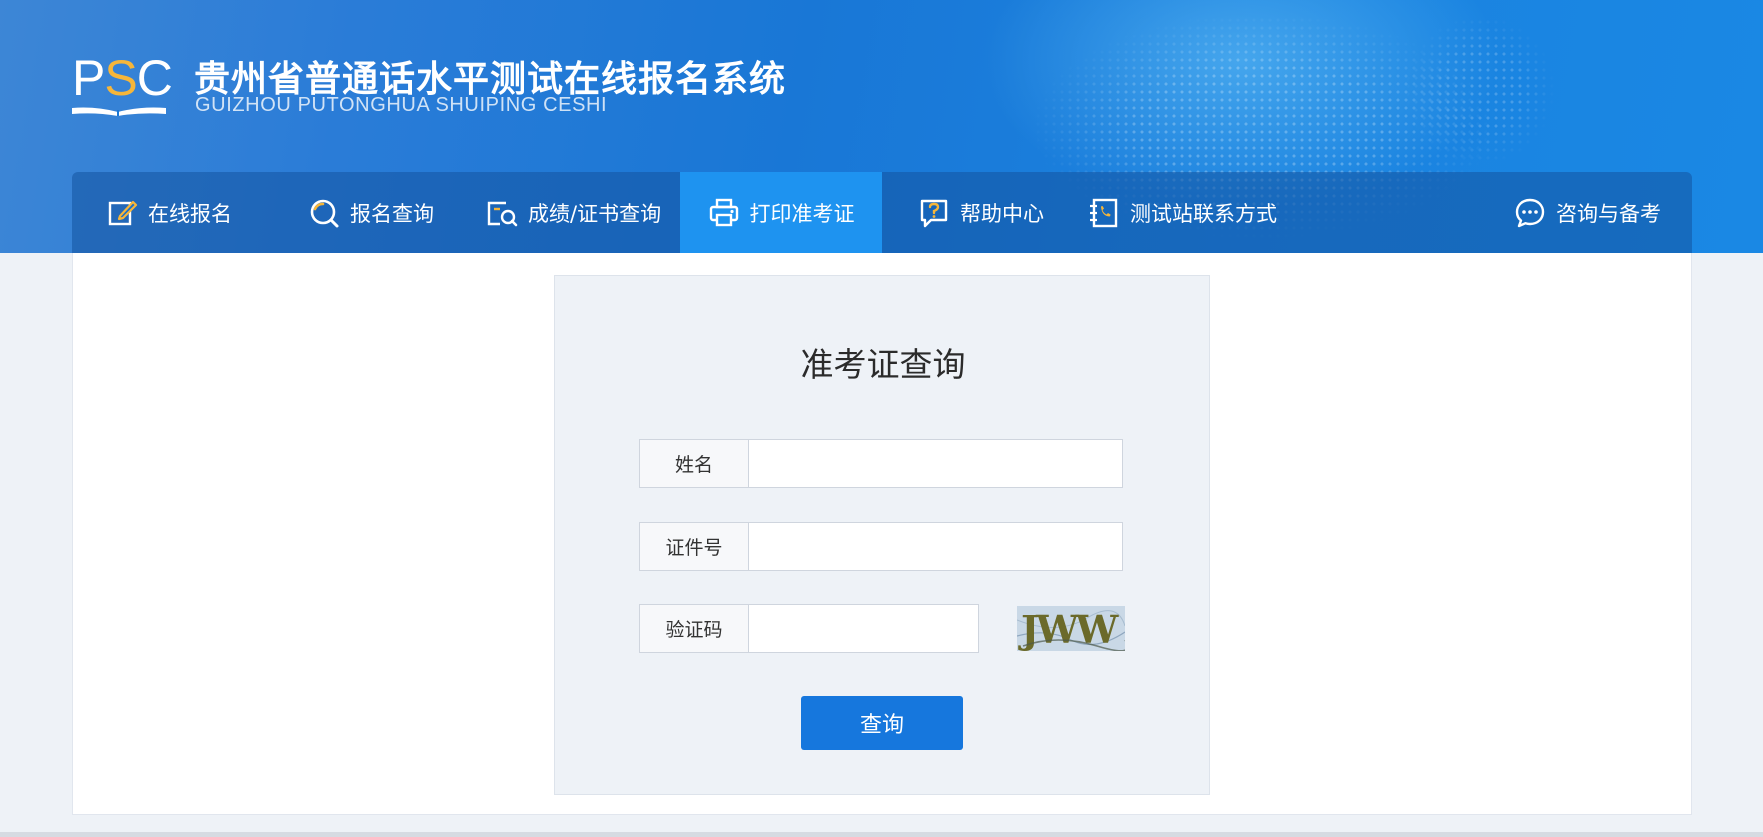  I want to click on captcha-text: JWW, so click(1069, 629).